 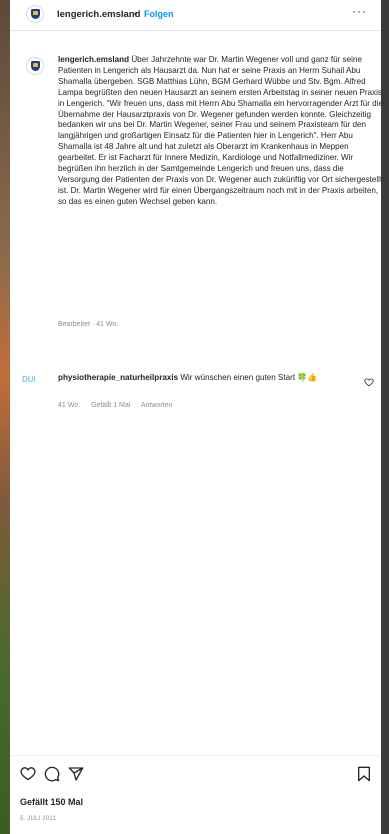 I want to click on caption-username: lengerich.emsland, so click(x=93, y=59).